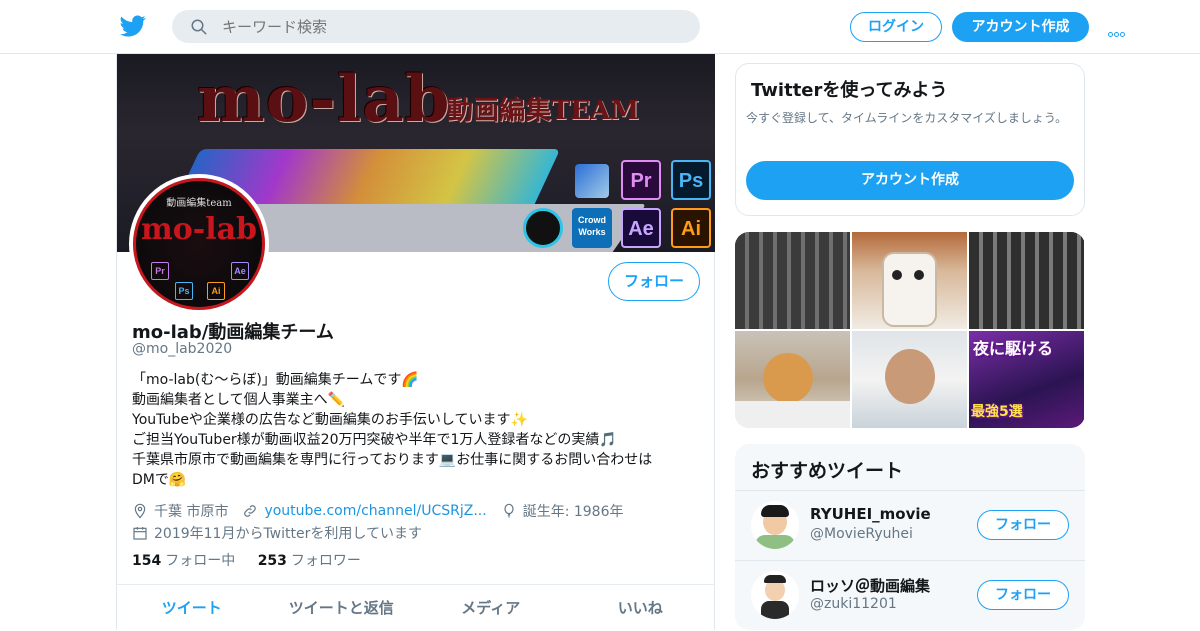 The height and width of the screenshot is (631, 1200). What do you see at coordinates (849, 90) in the screenshot?
I see `try-twitter-title: Twitterを使ってみよう` at bounding box center [849, 90].